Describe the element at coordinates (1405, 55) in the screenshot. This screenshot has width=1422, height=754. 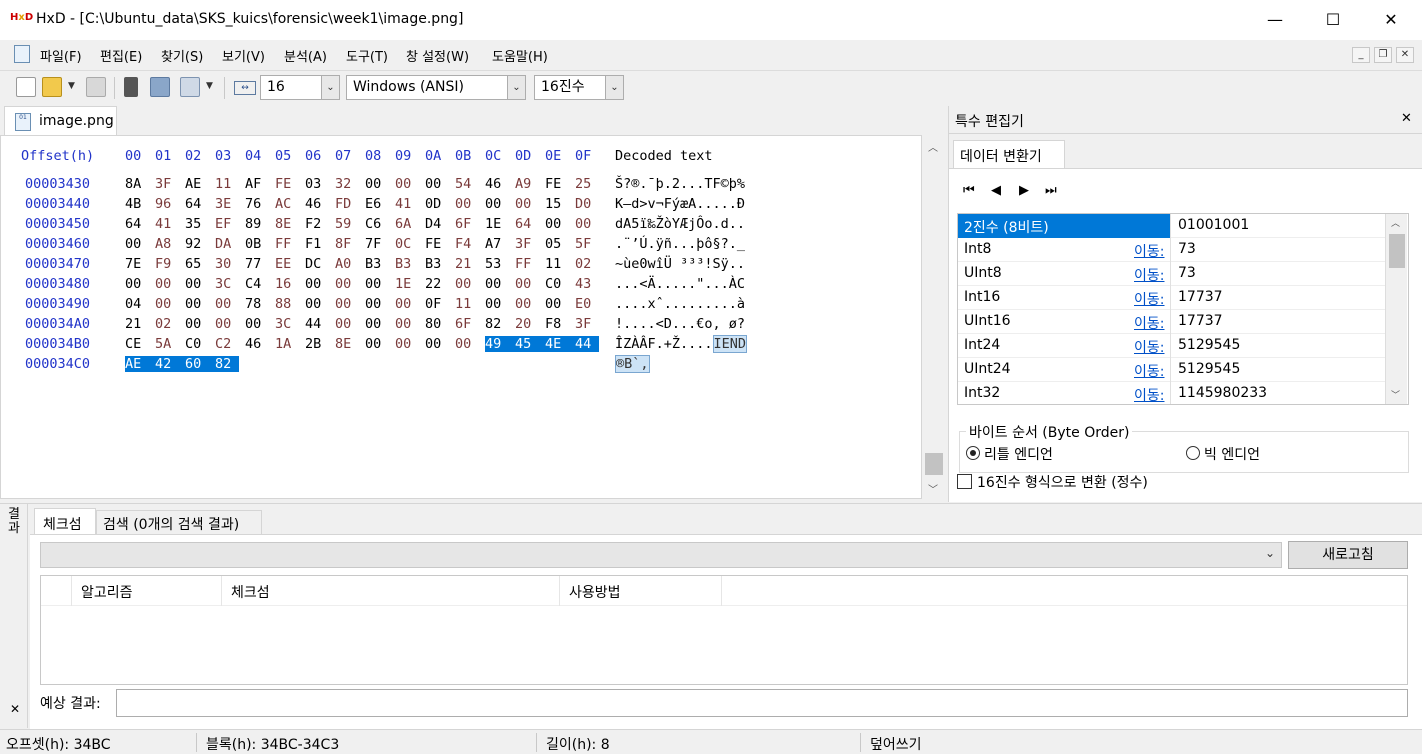
I see `mdi-close-icon: ✕` at that location.